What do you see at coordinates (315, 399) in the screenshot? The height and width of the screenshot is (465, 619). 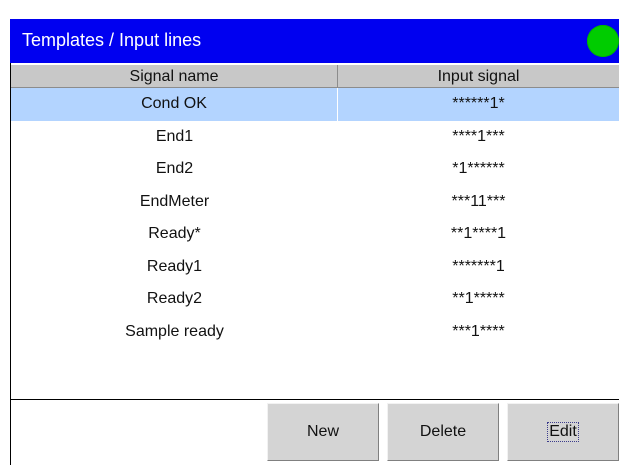 I see `button-bar-divider` at bounding box center [315, 399].